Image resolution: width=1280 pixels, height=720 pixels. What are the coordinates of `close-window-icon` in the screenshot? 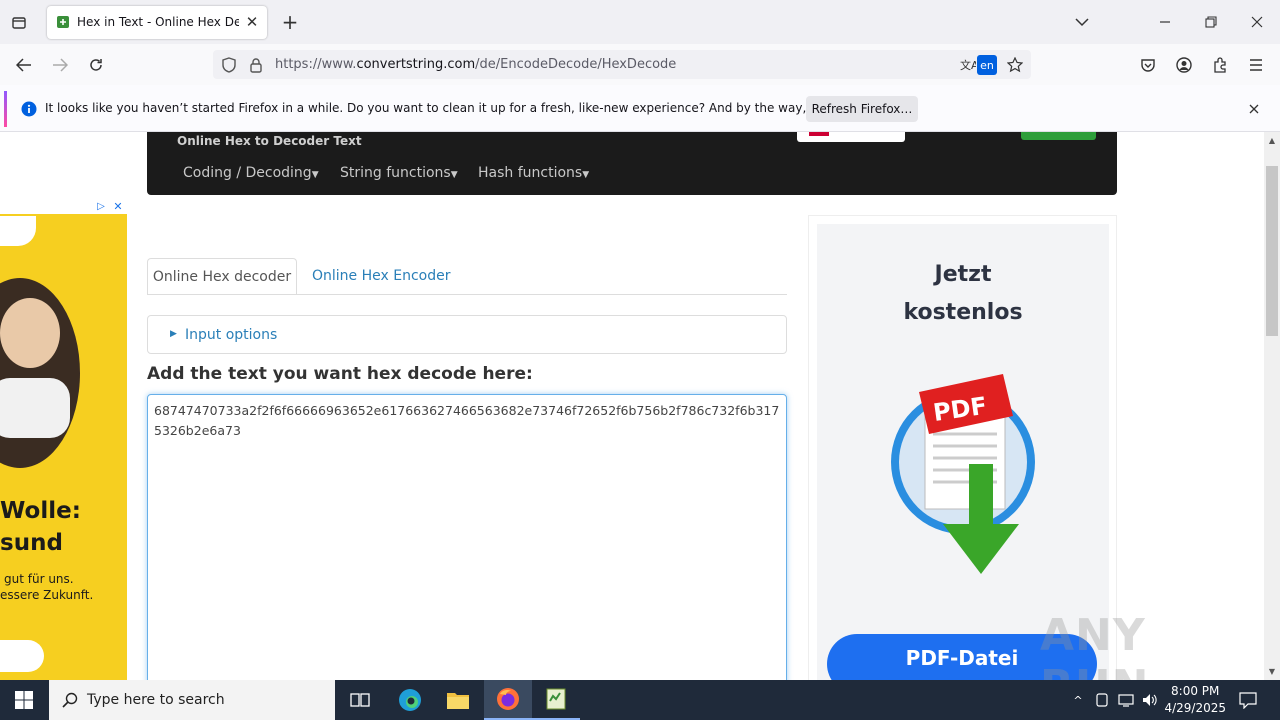 It's located at (1257, 22).